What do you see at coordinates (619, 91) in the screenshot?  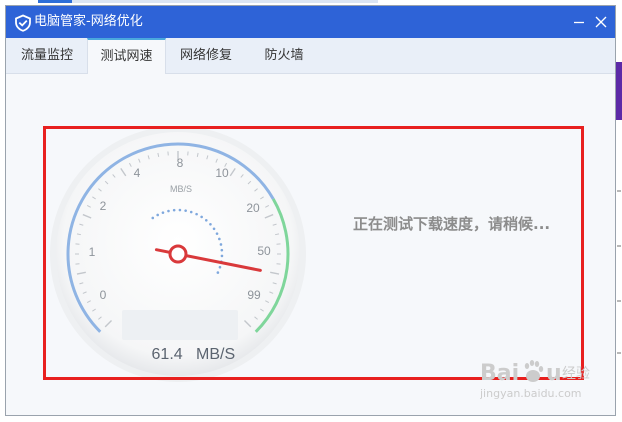 I see `background-banner` at bounding box center [619, 91].